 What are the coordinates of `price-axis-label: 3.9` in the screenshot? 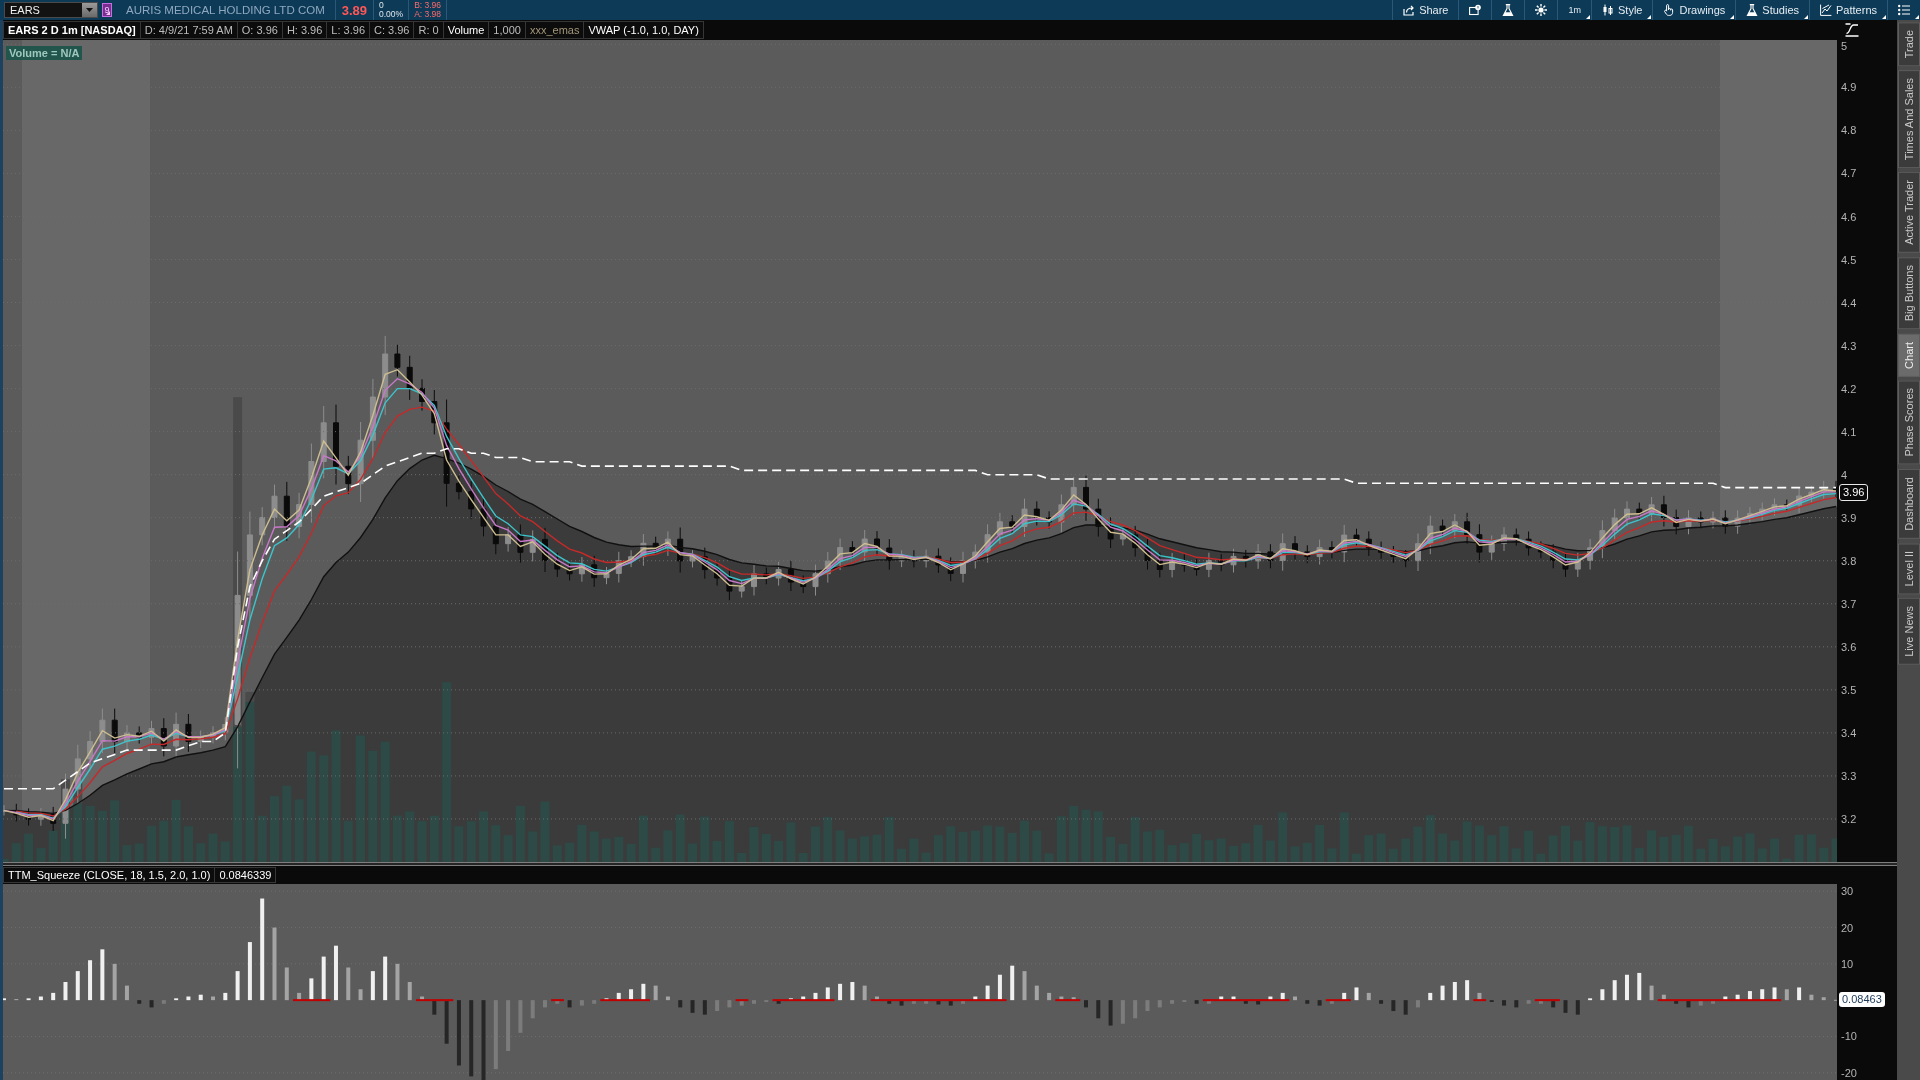 It's located at (1849, 517).